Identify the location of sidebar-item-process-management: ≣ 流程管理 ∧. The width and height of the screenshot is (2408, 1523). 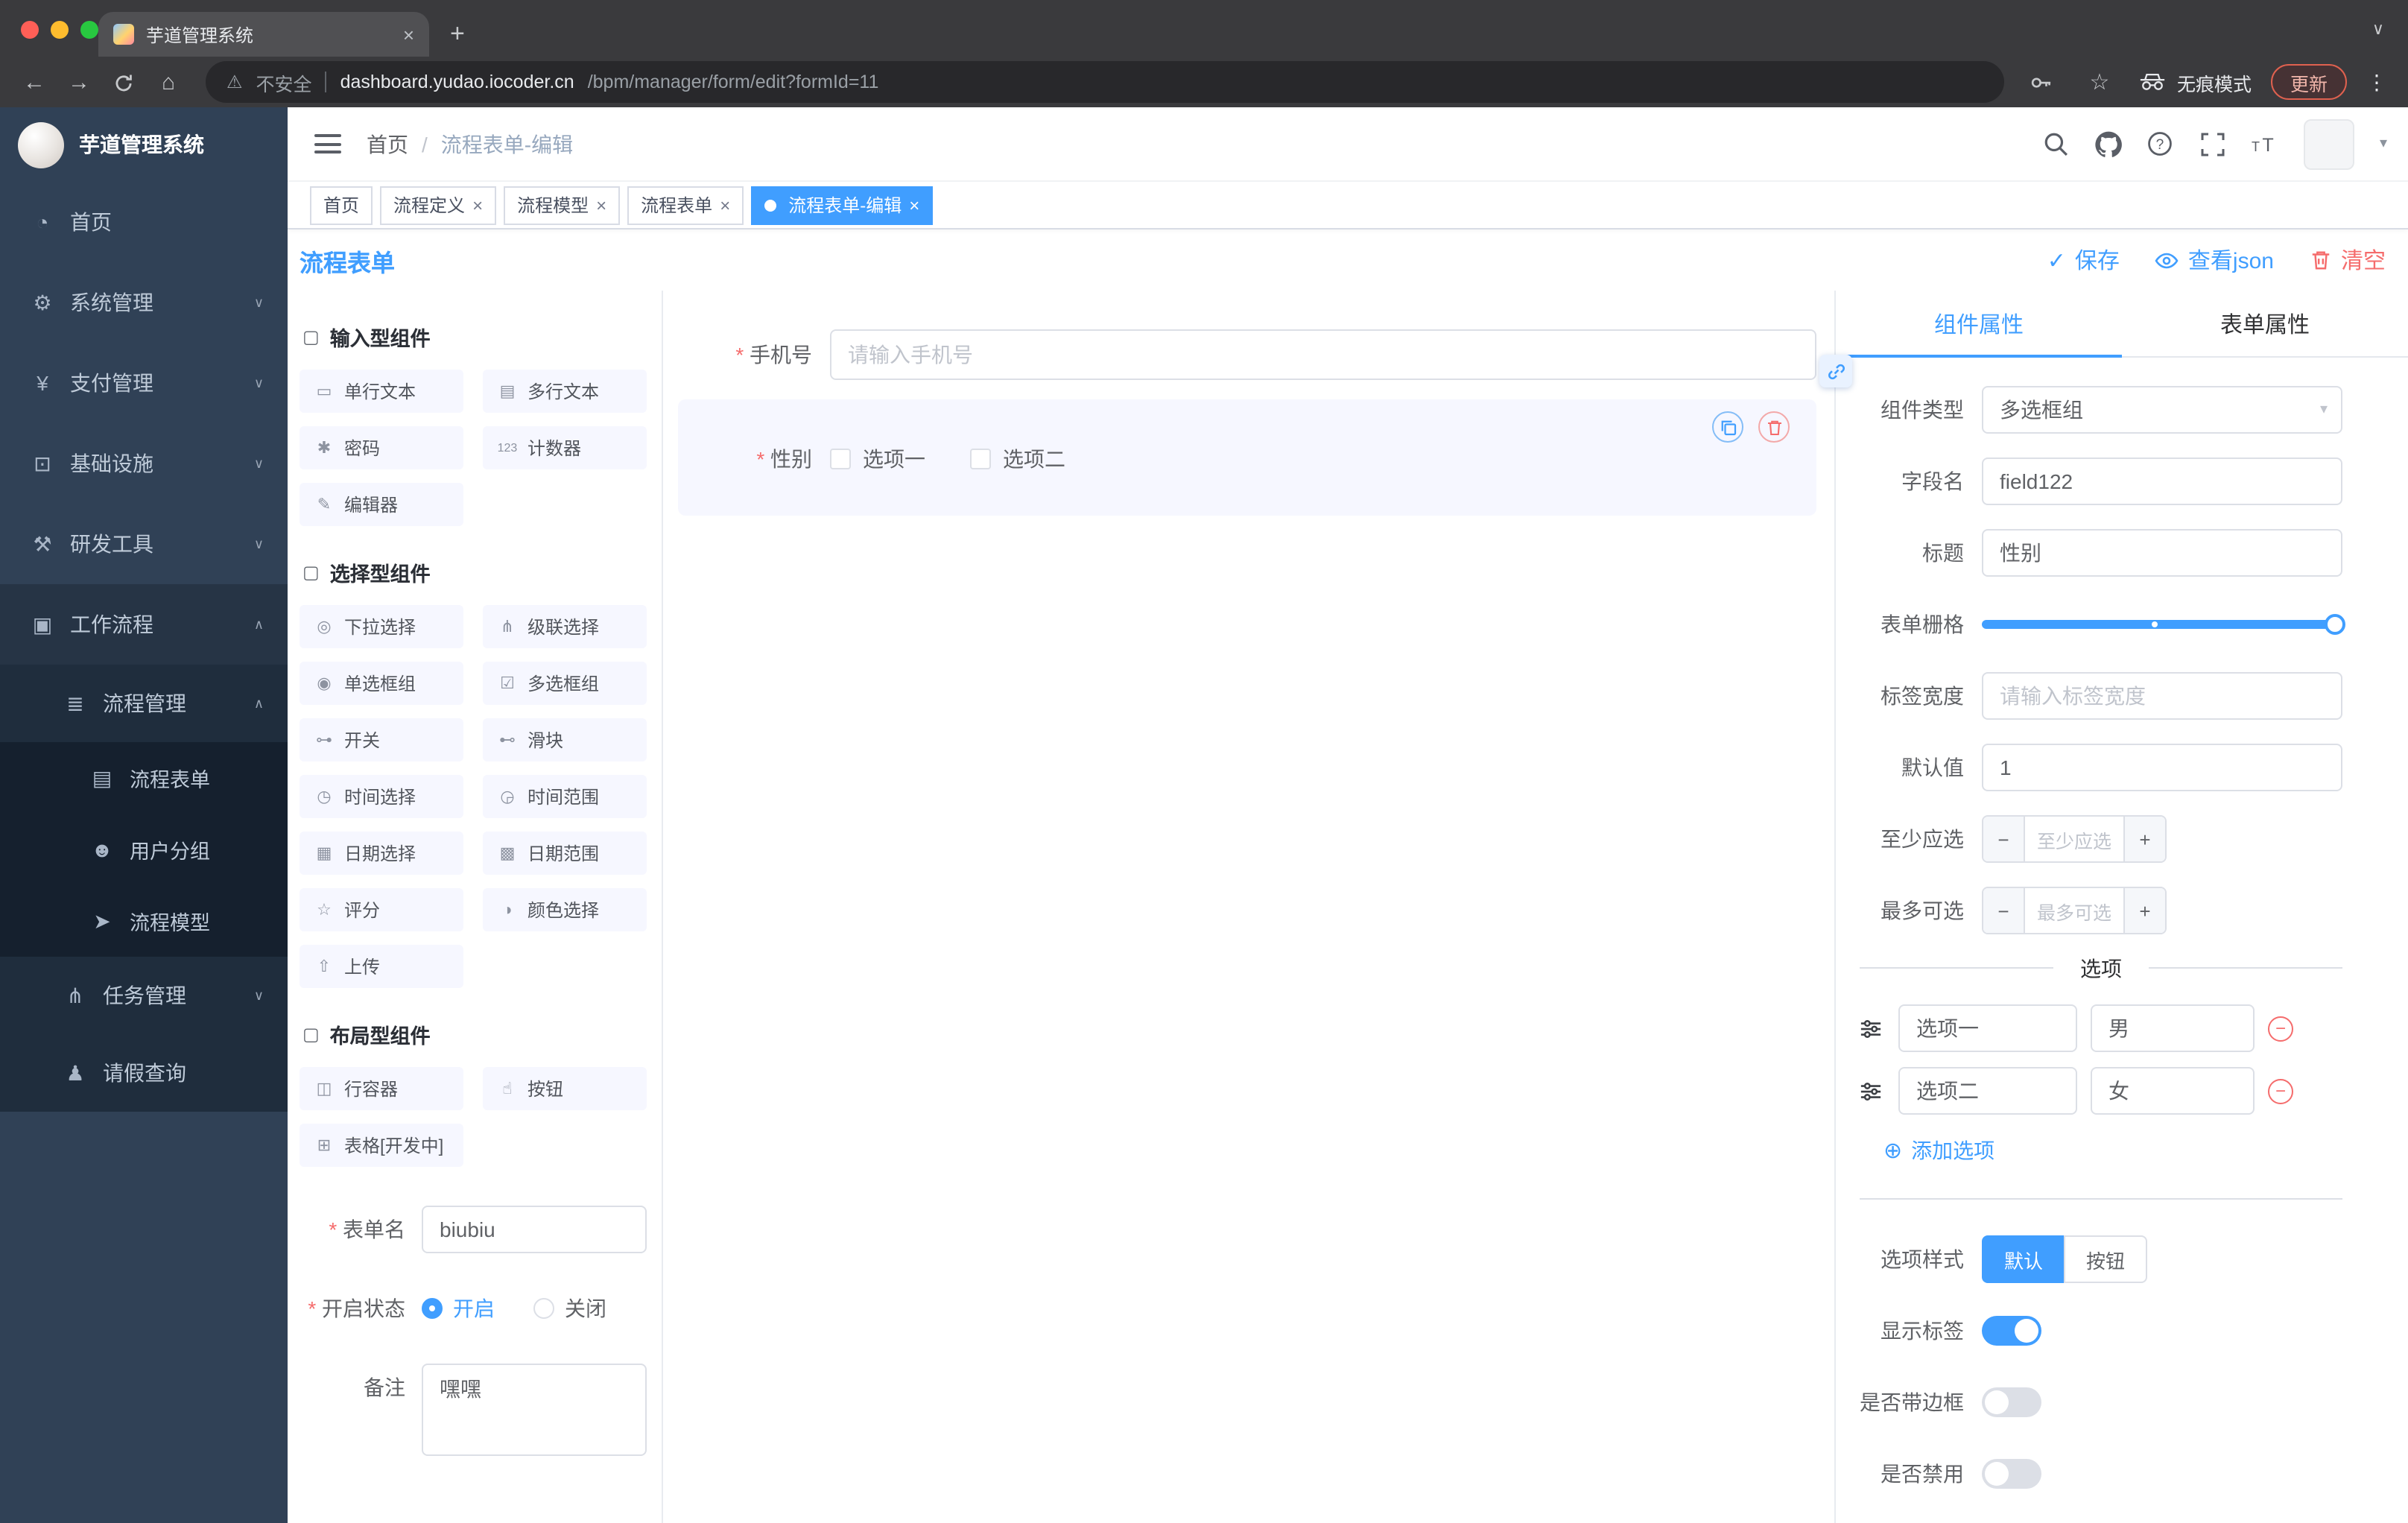
(144, 703).